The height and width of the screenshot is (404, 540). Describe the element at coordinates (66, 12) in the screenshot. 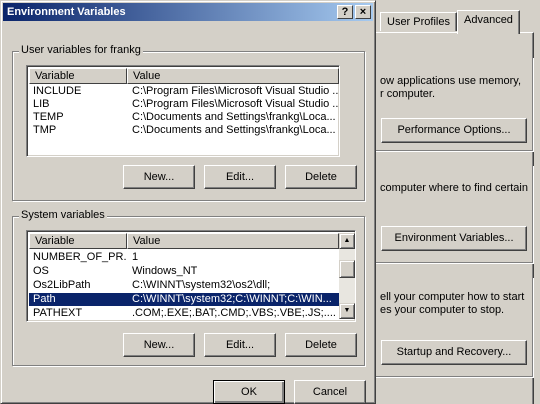

I see `window-title: Environment Variables` at that location.